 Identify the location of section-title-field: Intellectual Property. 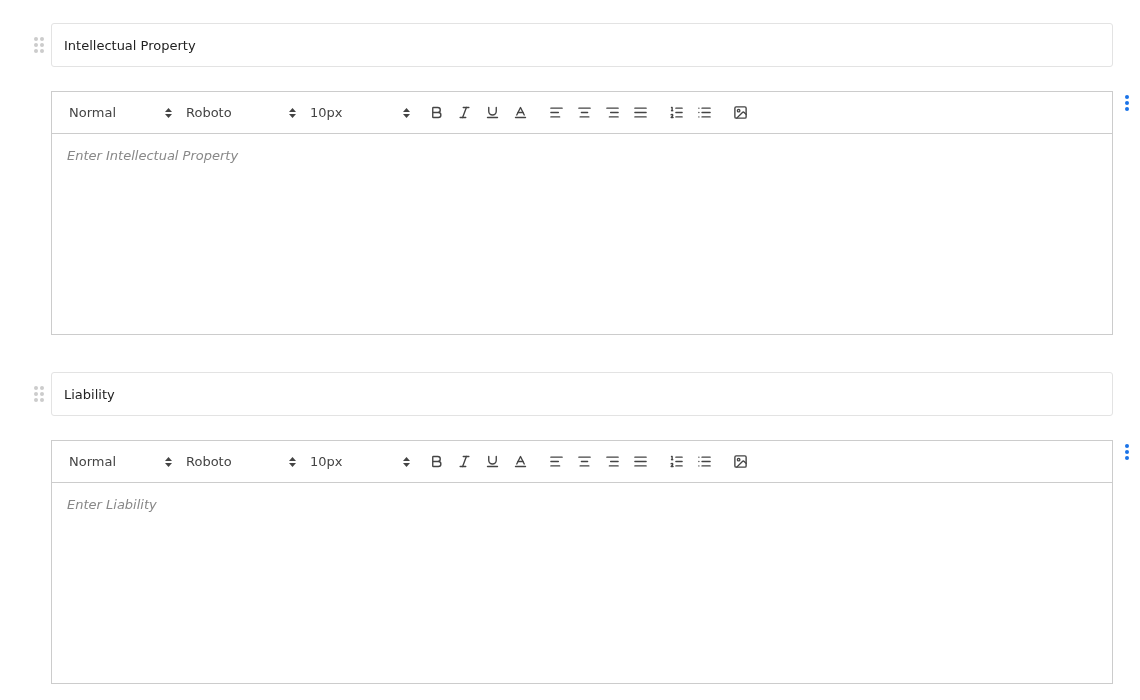
(582, 45).